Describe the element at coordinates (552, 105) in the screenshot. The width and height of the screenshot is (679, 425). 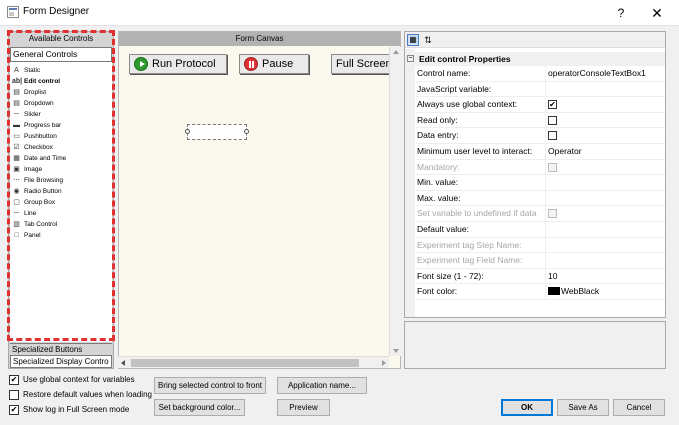
I see `property-checkbox: ✔` at that location.